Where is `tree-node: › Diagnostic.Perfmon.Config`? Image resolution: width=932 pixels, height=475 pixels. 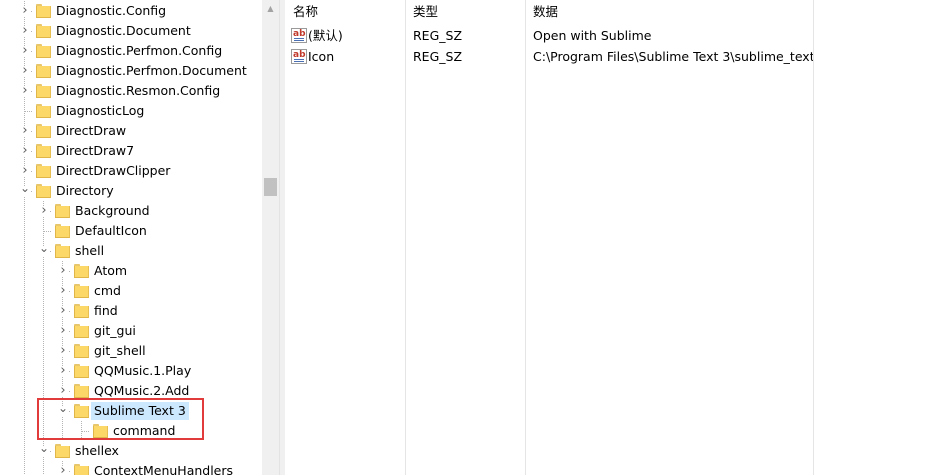
tree-node: › Diagnostic.Perfmon.Config is located at coordinates (131, 51).